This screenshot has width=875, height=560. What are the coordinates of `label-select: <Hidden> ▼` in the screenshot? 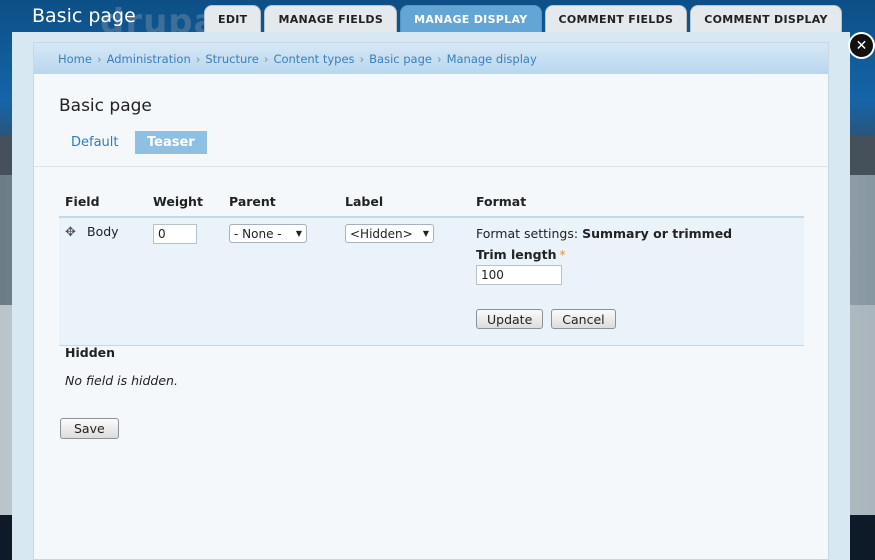 It's located at (389, 233).